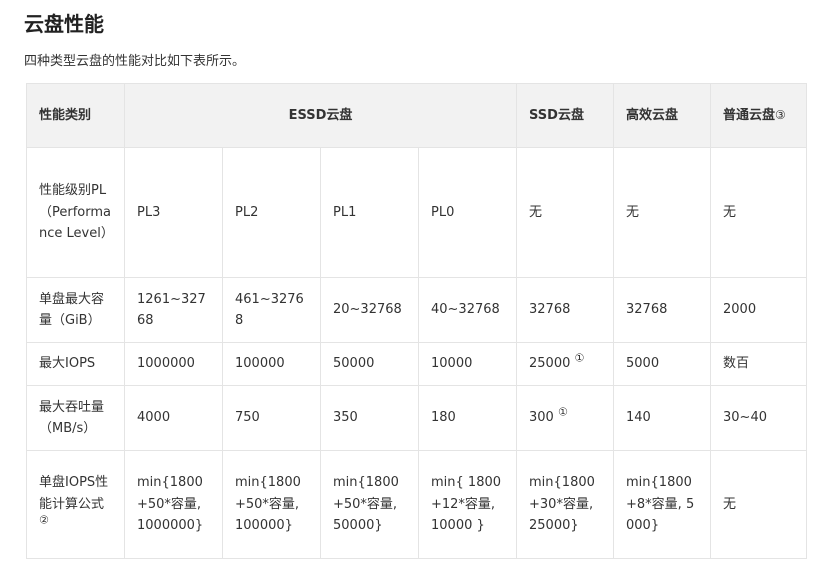 The image size is (814, 563). Describe the element at coordinates (44, 520) in the screenshot. I see `footnote-mark-2: ②` at that location.